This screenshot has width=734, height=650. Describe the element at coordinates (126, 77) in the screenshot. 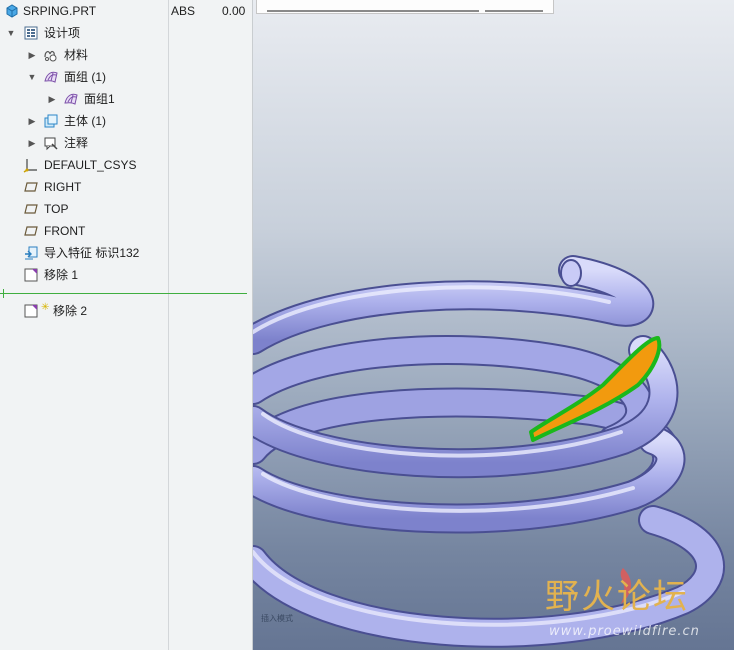

I see `tree-row-quilts: ▼ 面组 (1)` at that location.